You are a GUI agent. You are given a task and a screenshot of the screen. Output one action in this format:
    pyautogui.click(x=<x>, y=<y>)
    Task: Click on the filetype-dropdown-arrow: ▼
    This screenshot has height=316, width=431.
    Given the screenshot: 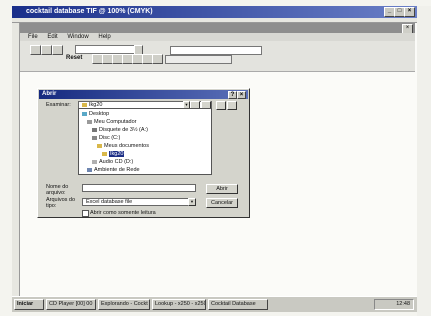 What is the action you would take?
    pyautogui.click(x=192, y=202)
    